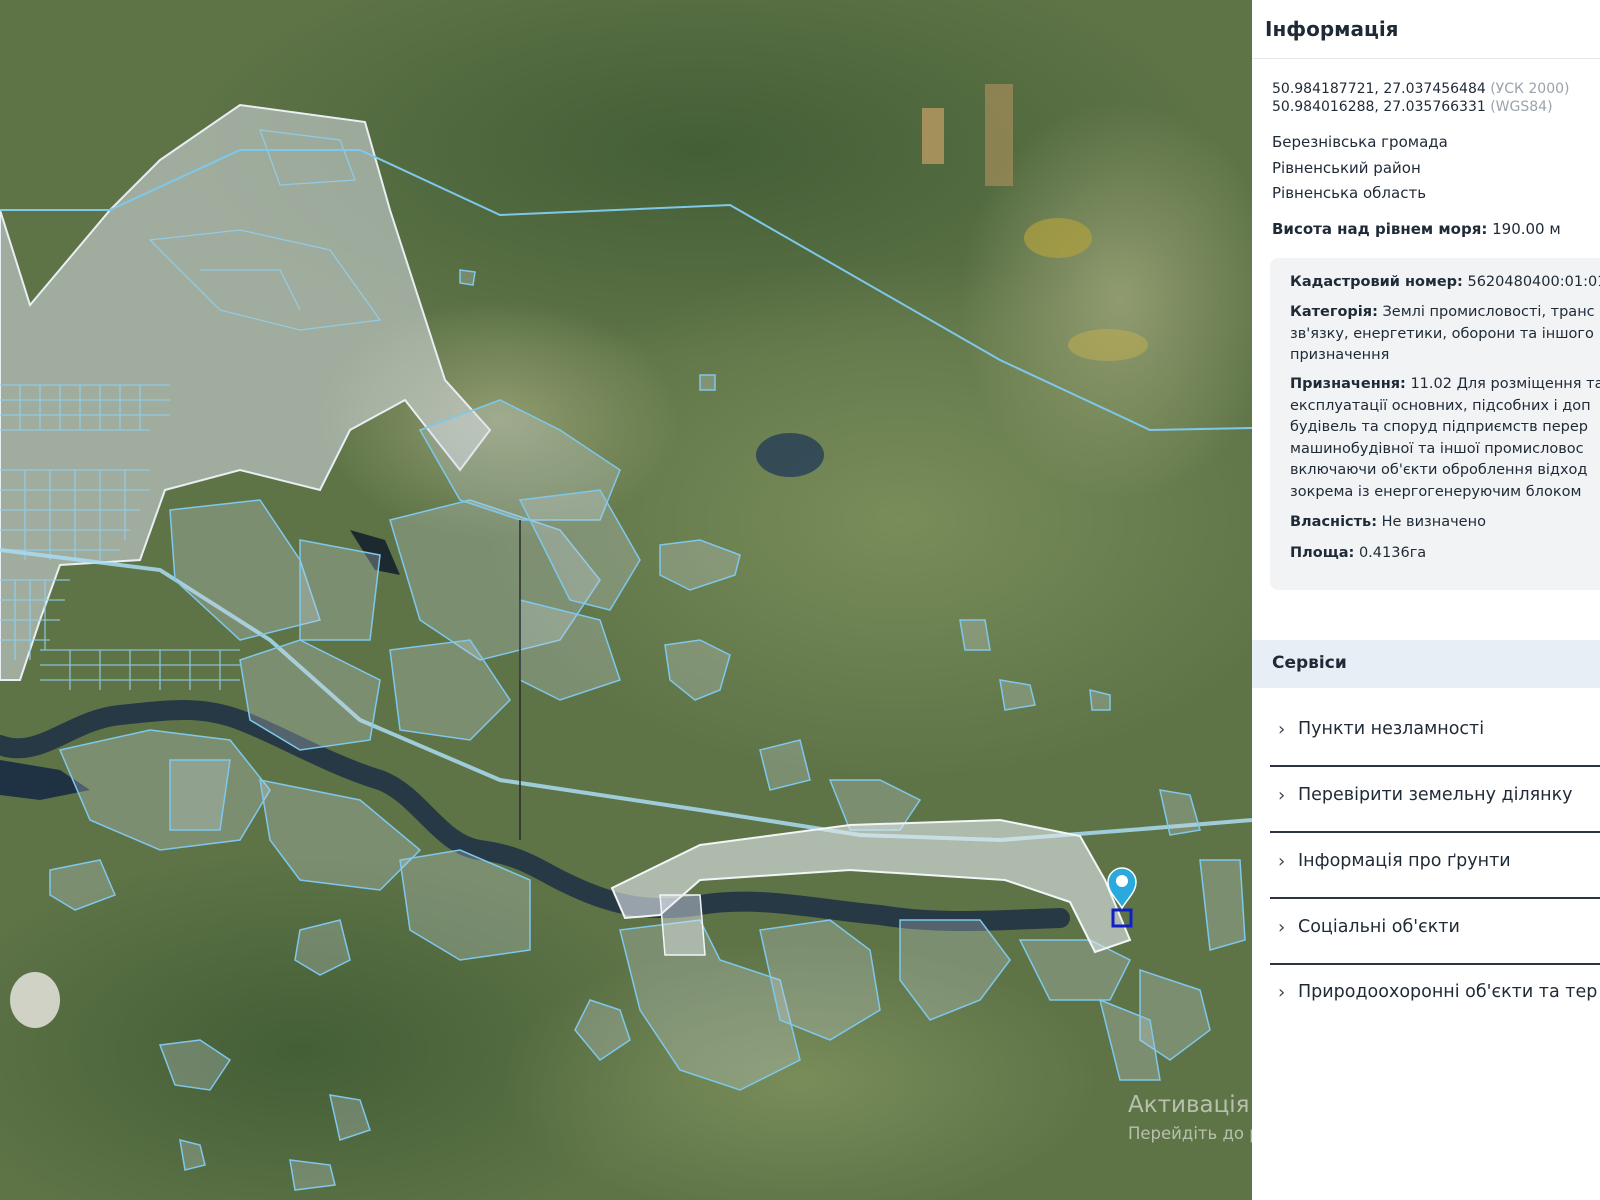 This screenshot has height=1200, width=1600. I want to click on coord-value: 50.984016288, 27.035766331, so click(1379, 107).